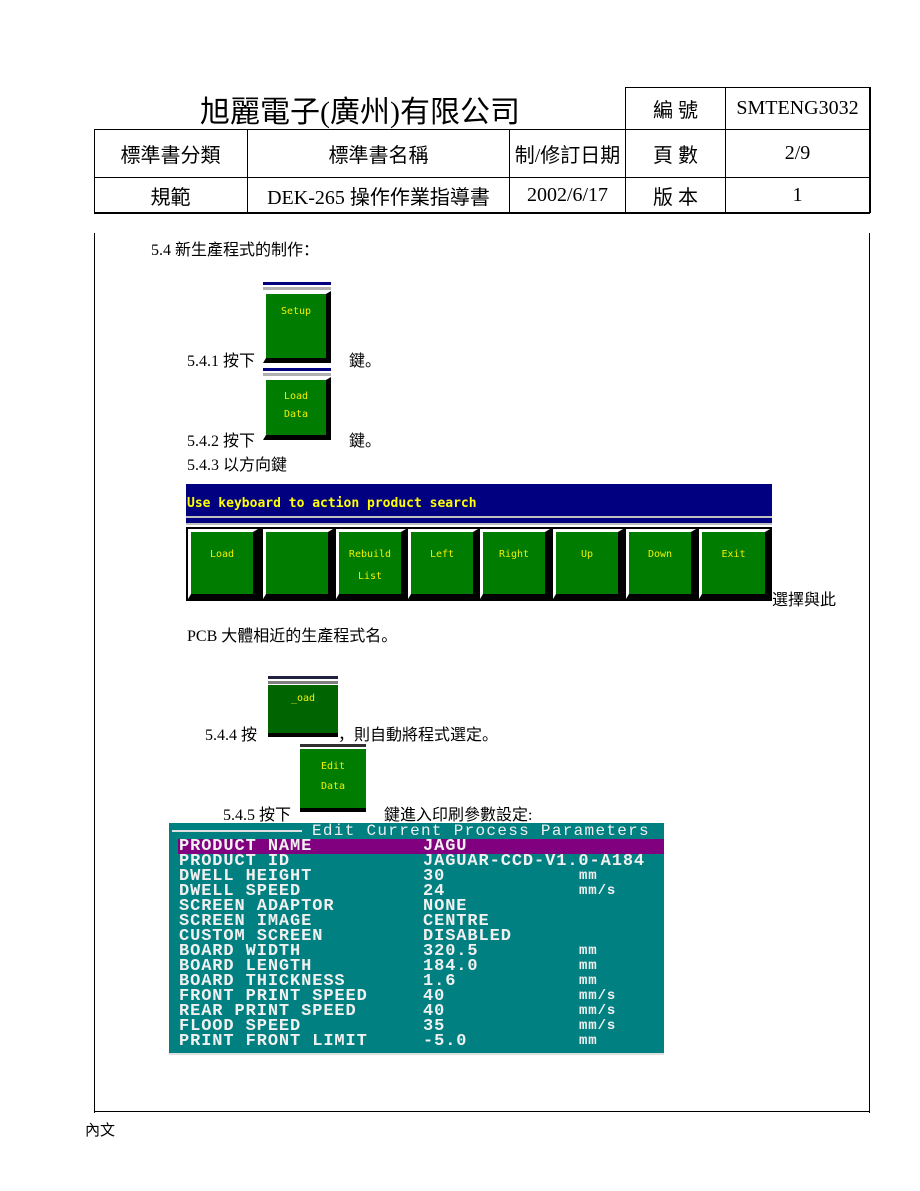 The image size is (920, 1191). Describe the element at coordinates (371, 564) in the screenshot. I see `softkey-button: Rebuild List` at that location.